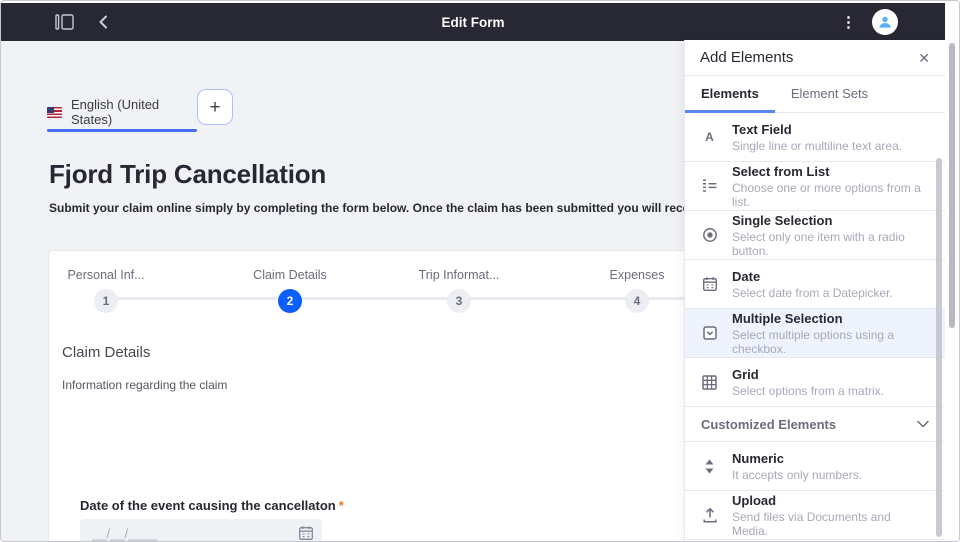 The image size is (960, 542). What do you see at coordinates (106, 352) in the screenshot?
I see `section-title: Claim Details` at bounding box center [106, 352].